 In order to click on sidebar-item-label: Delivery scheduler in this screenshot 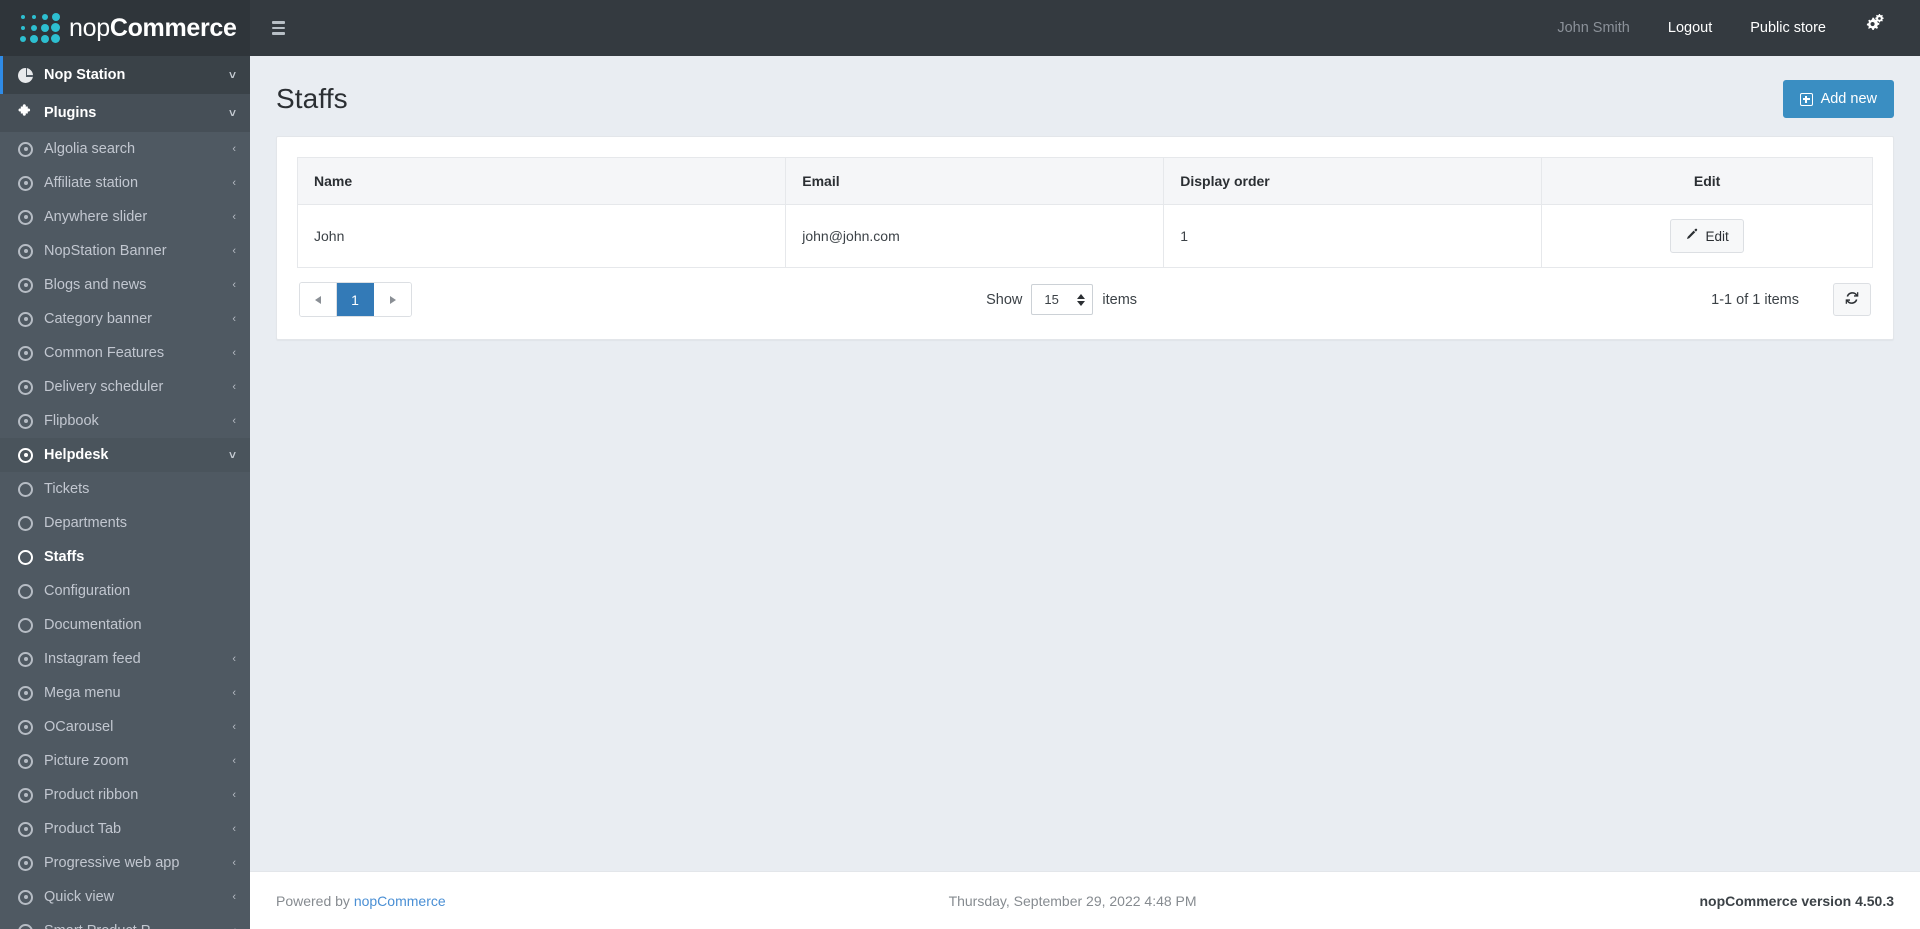, I will do `click(104, 387)`.